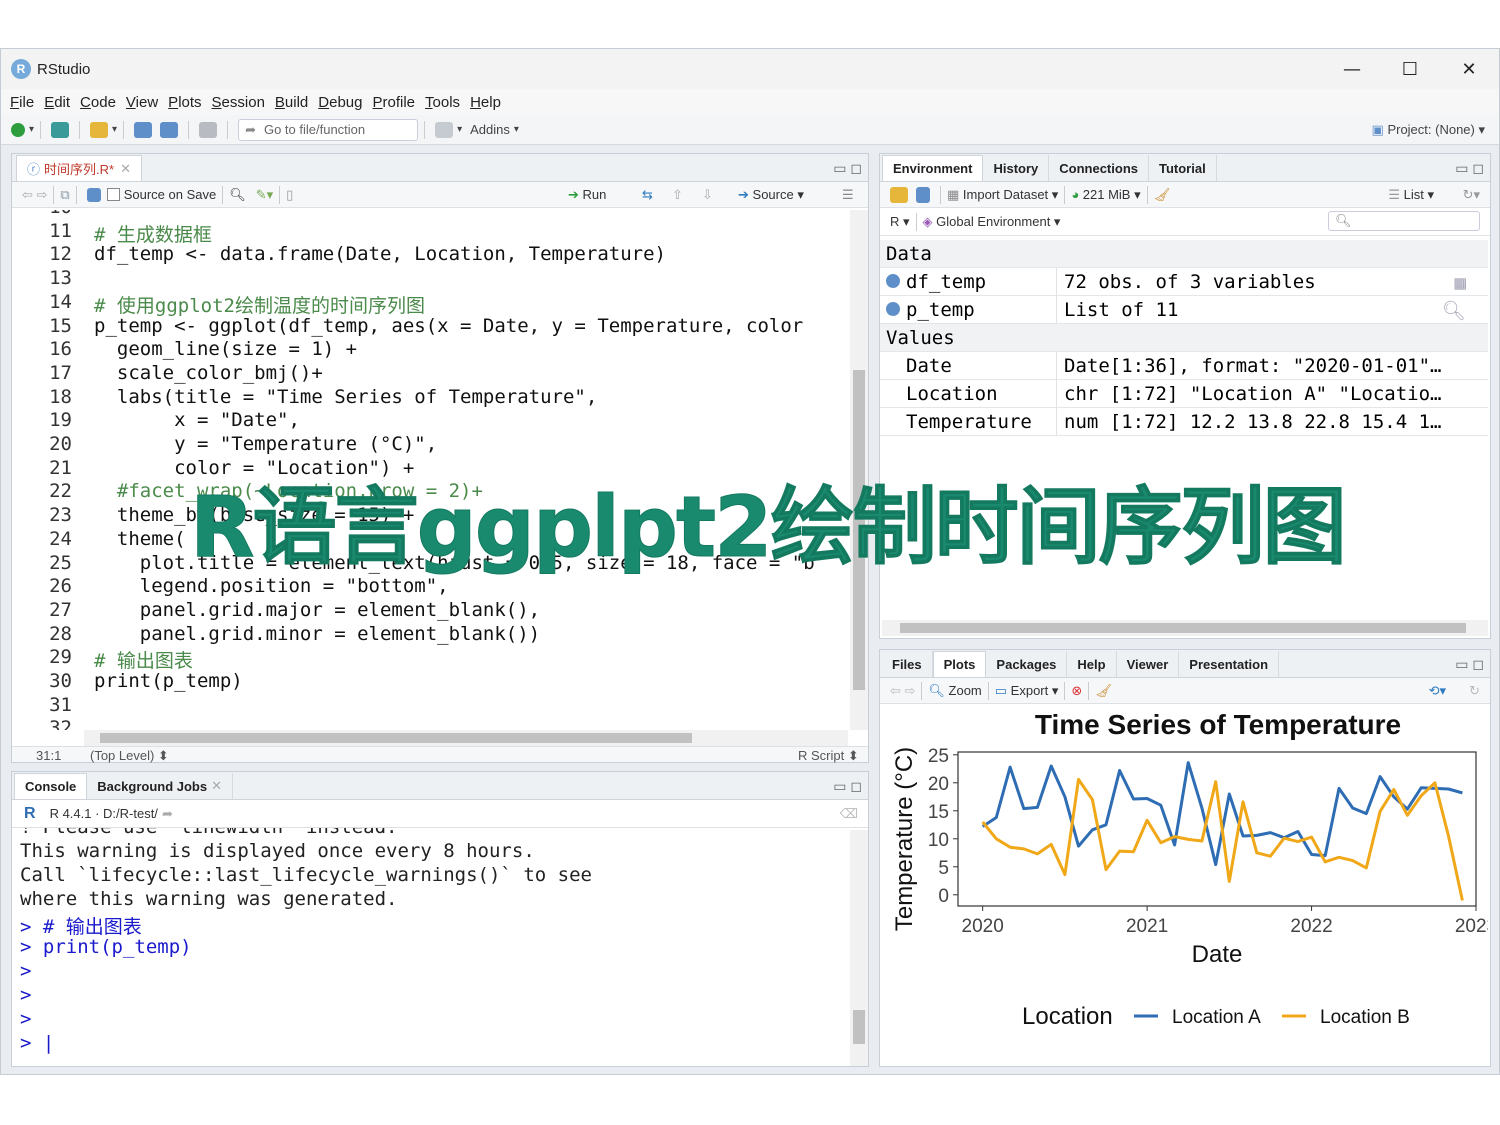  What do you see at coordinates (291, 102) in the screenshot?
I see `menu-build: Build` at bounding box center [291, 102].